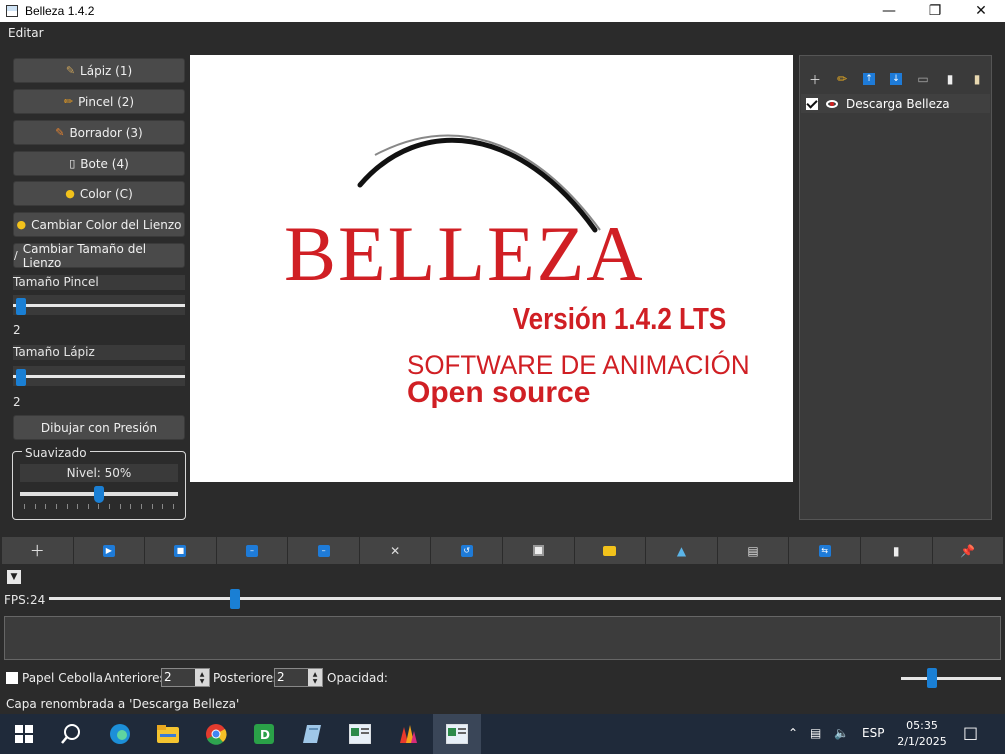 Image resolution: width=1005 pixels, height=754 pixels. I want to click on belleza-app-icon, so click(360, 734).